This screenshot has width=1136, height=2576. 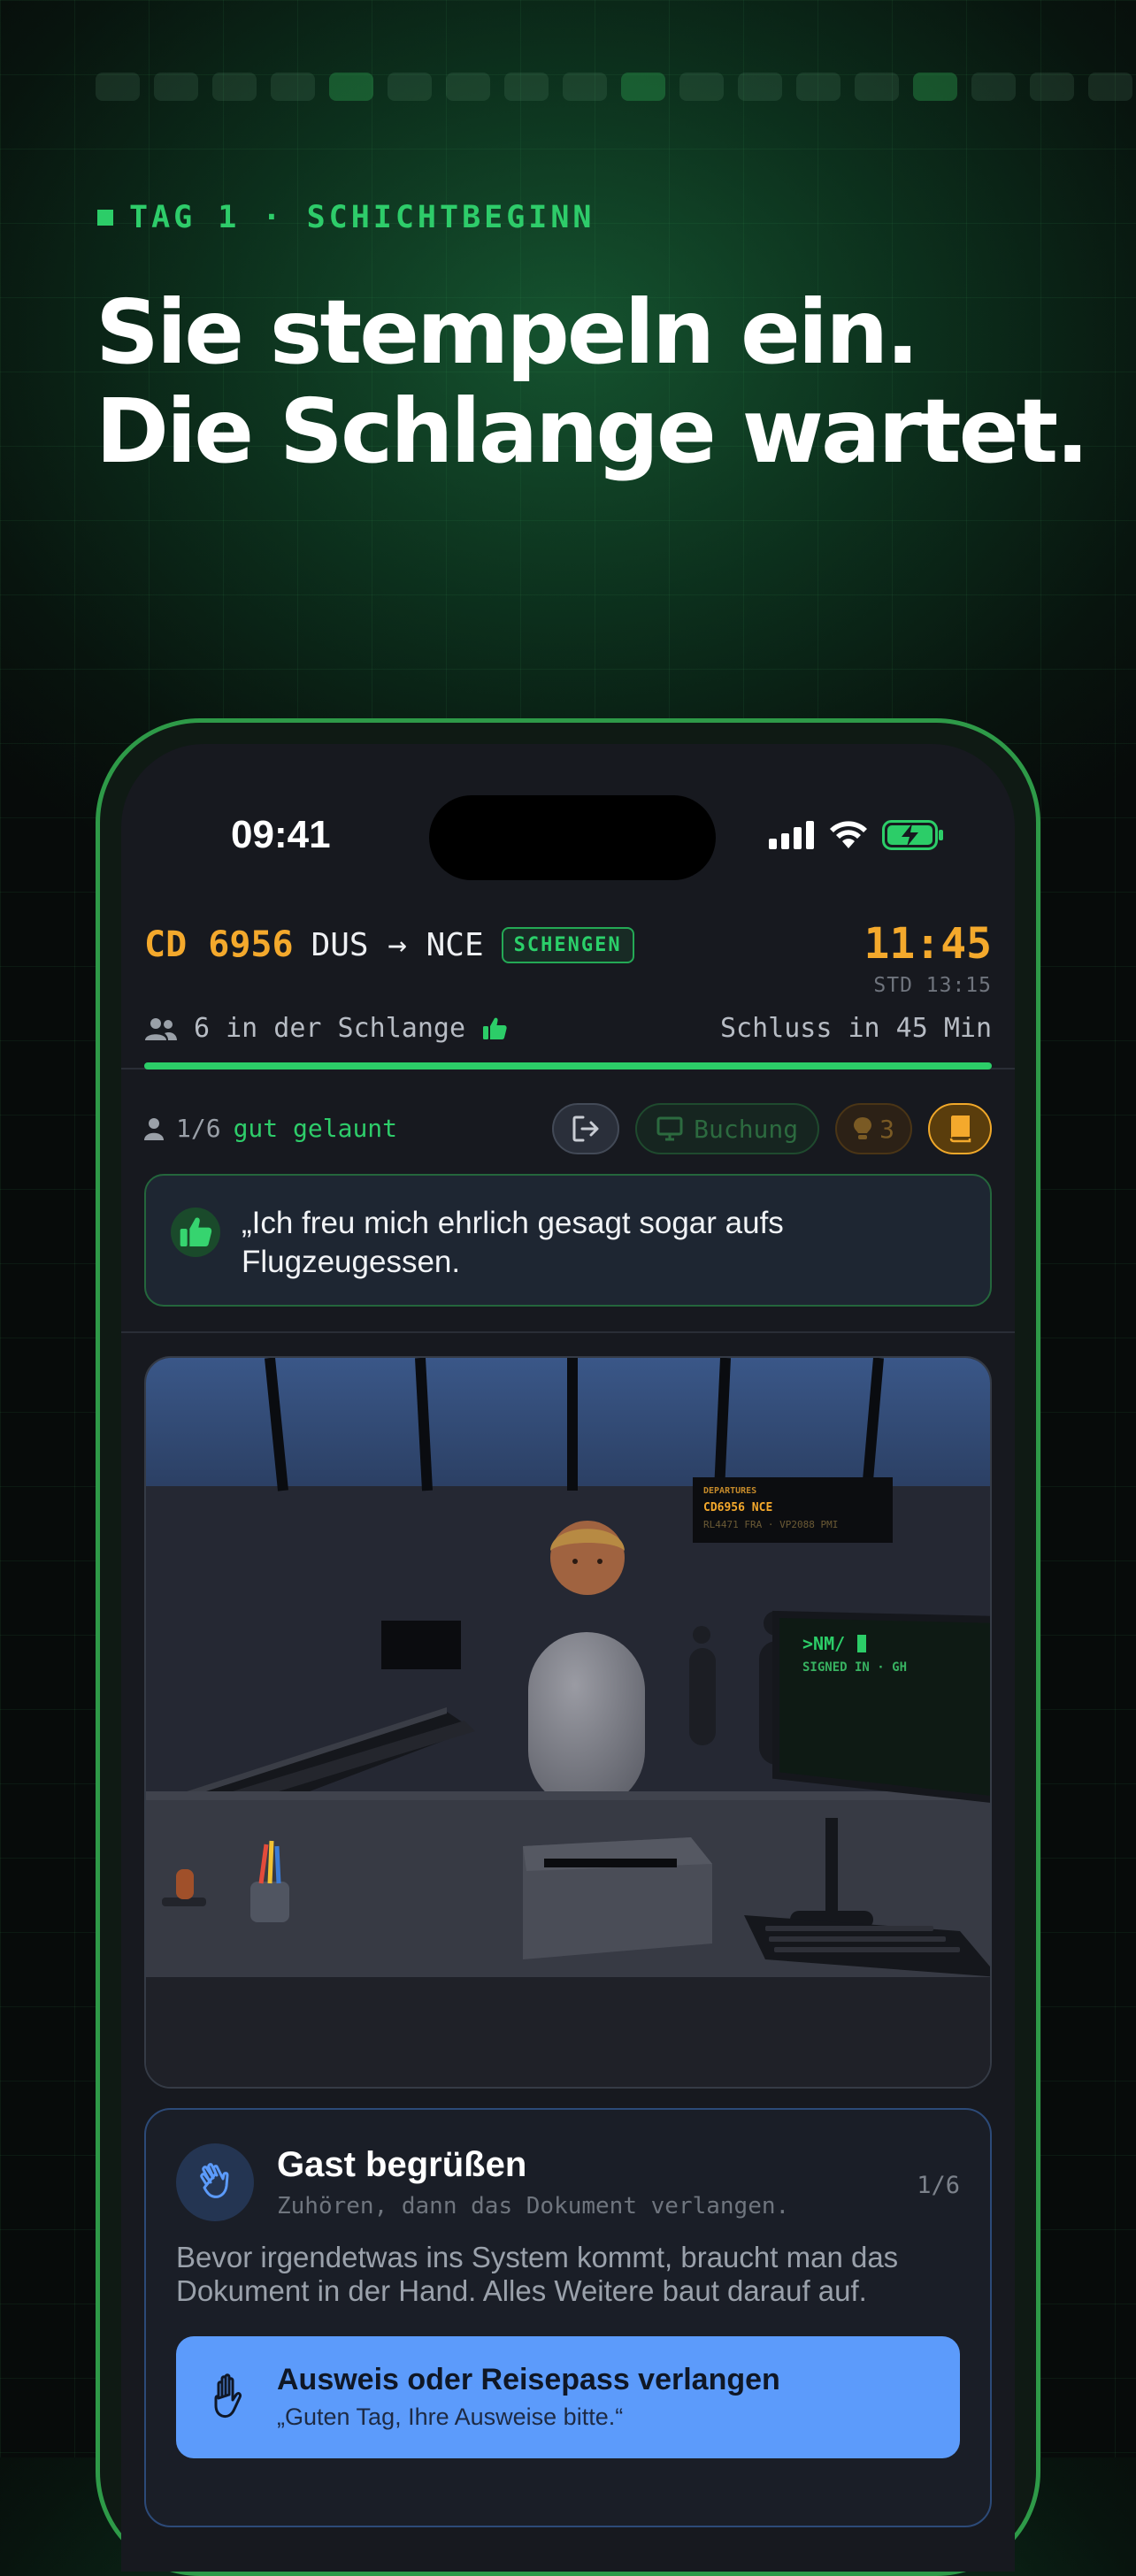 What do you see at coordinates (912, 835) in the screenshot?
I see `battery-charging-icon` at bounding box center [912, 835].